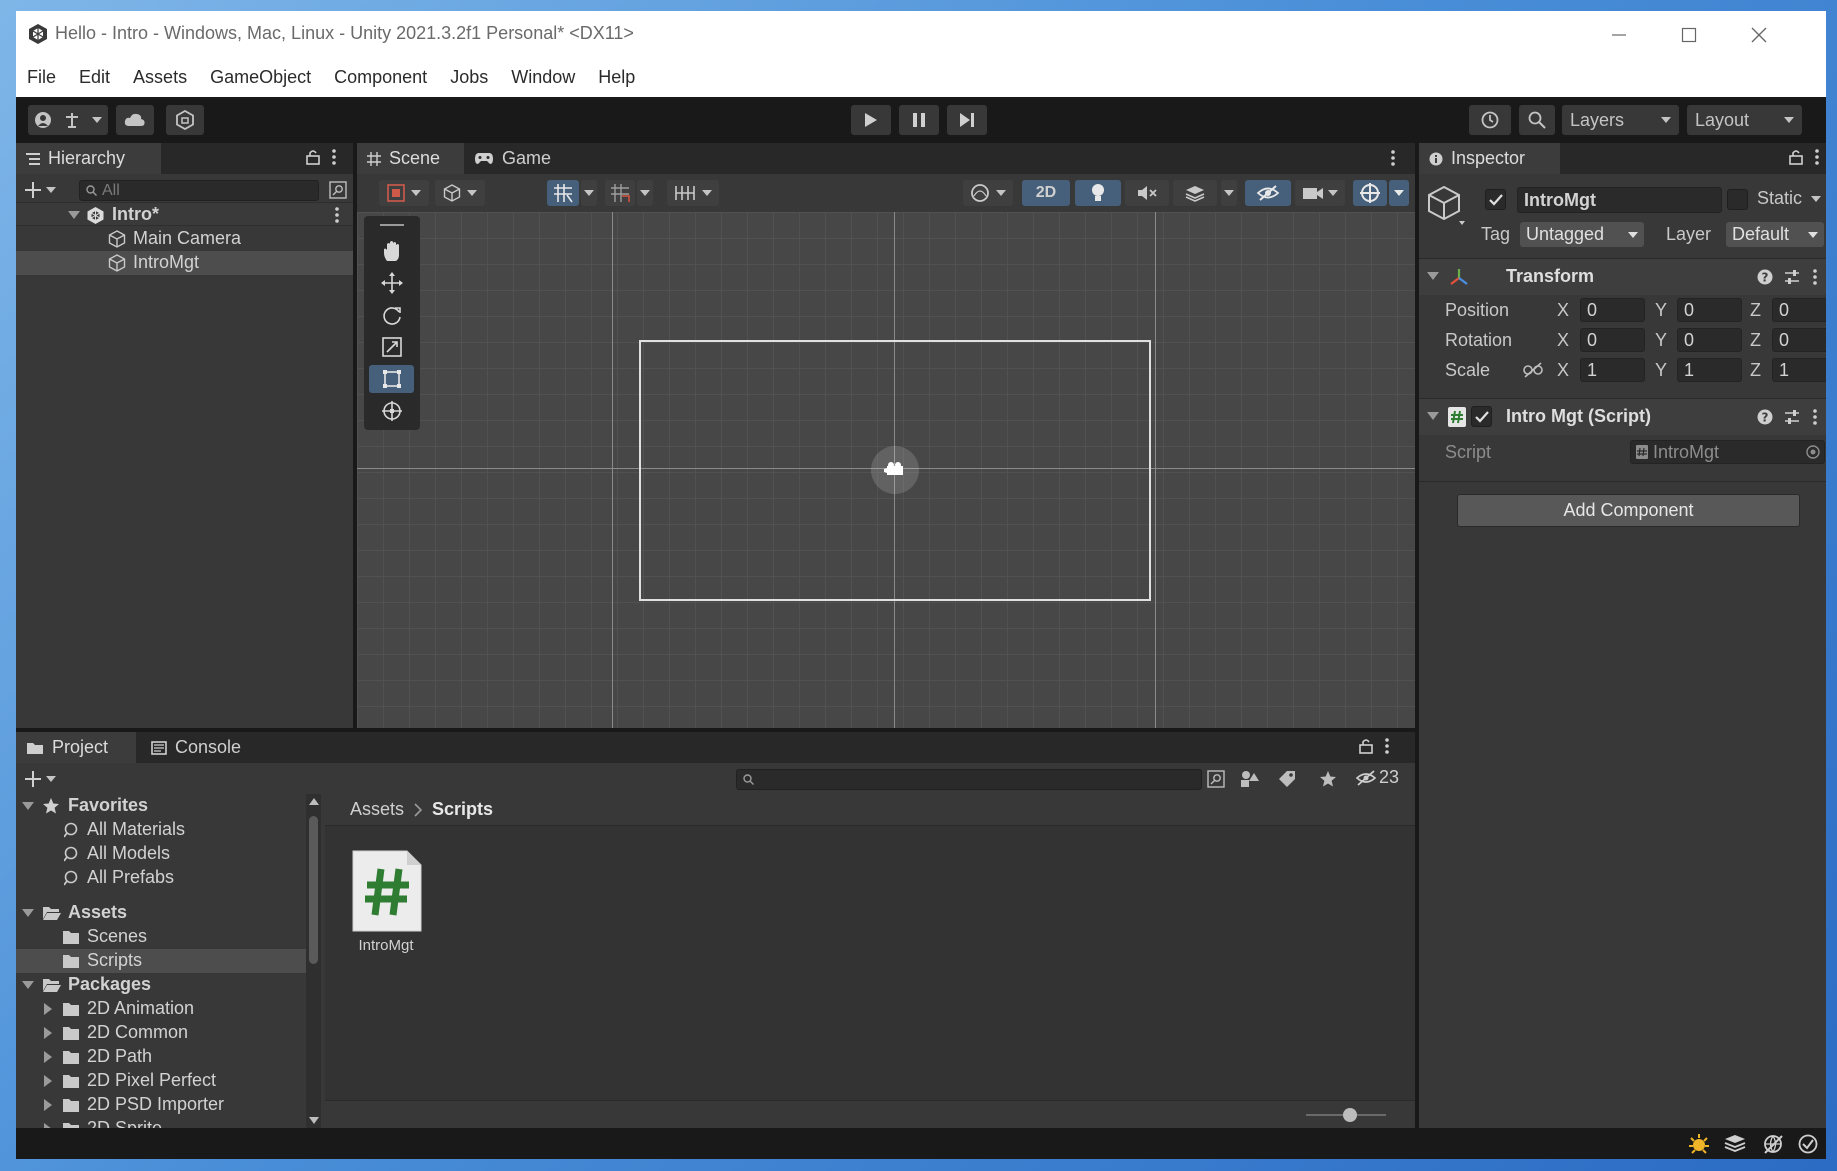 The width and height of the screenshot is (1837, 1171). What do you see at coordinates (1612, 340) in the screenshot?
I see `rotation-x-field: 0` at bounding box center [1612, 340].